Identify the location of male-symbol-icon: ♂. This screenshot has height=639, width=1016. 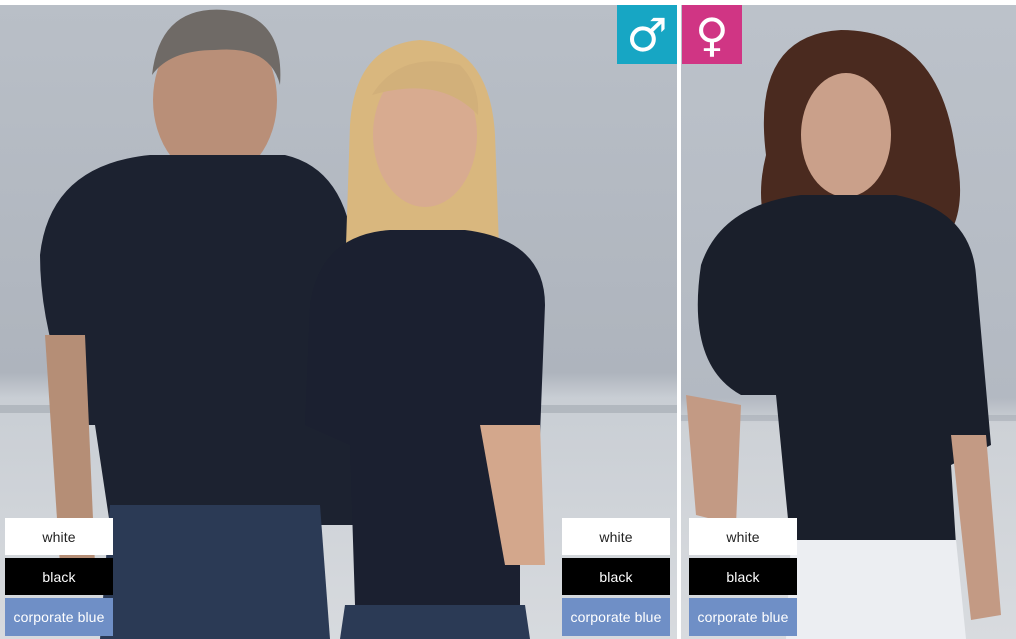
(647, 34).